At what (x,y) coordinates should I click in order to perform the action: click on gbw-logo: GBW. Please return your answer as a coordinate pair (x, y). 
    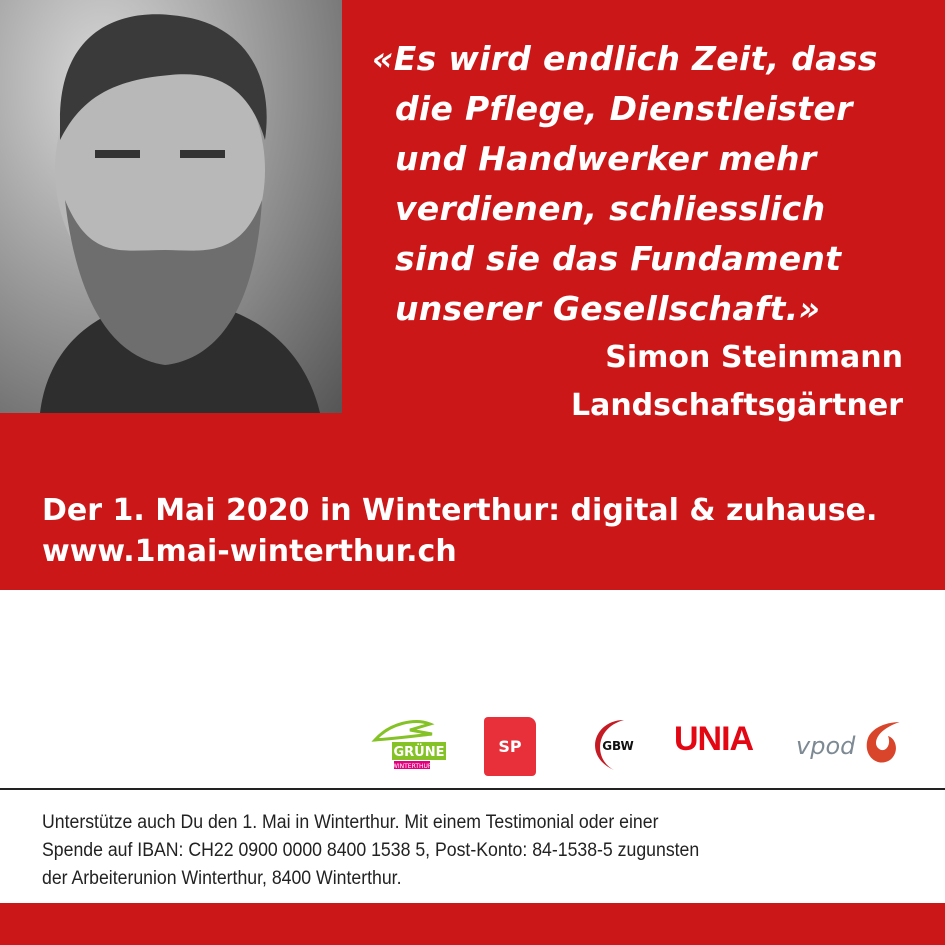
    Looking at the image, I should click on (612, 744).